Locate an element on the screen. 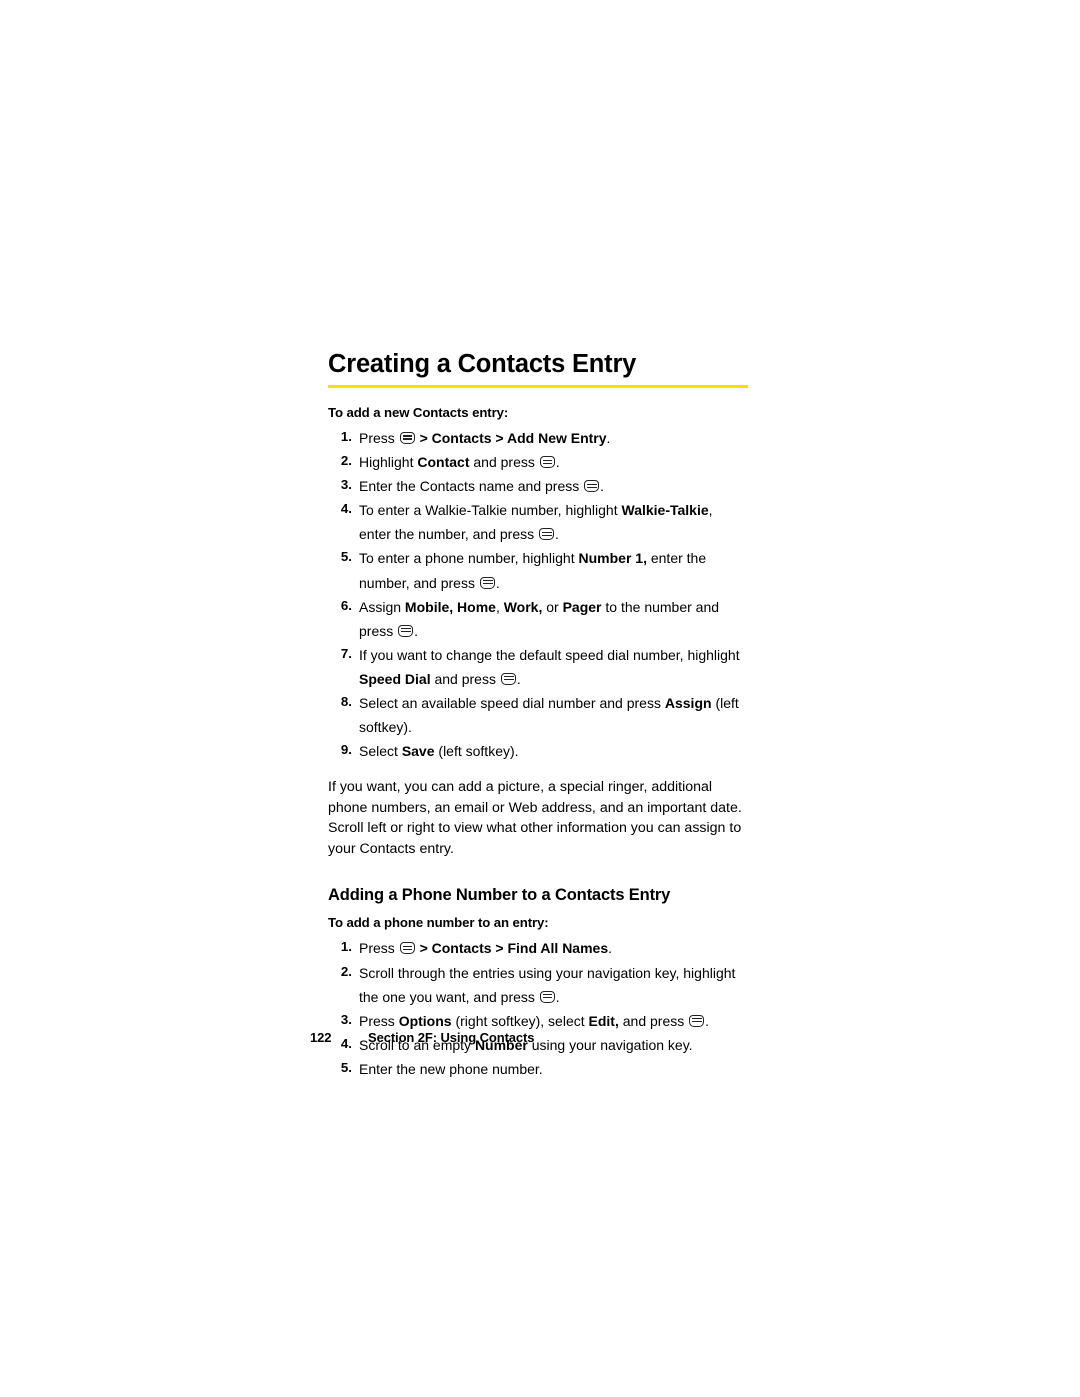  section-one-lead: To add a new Contacts entry: is located at coordinates (418, 413).